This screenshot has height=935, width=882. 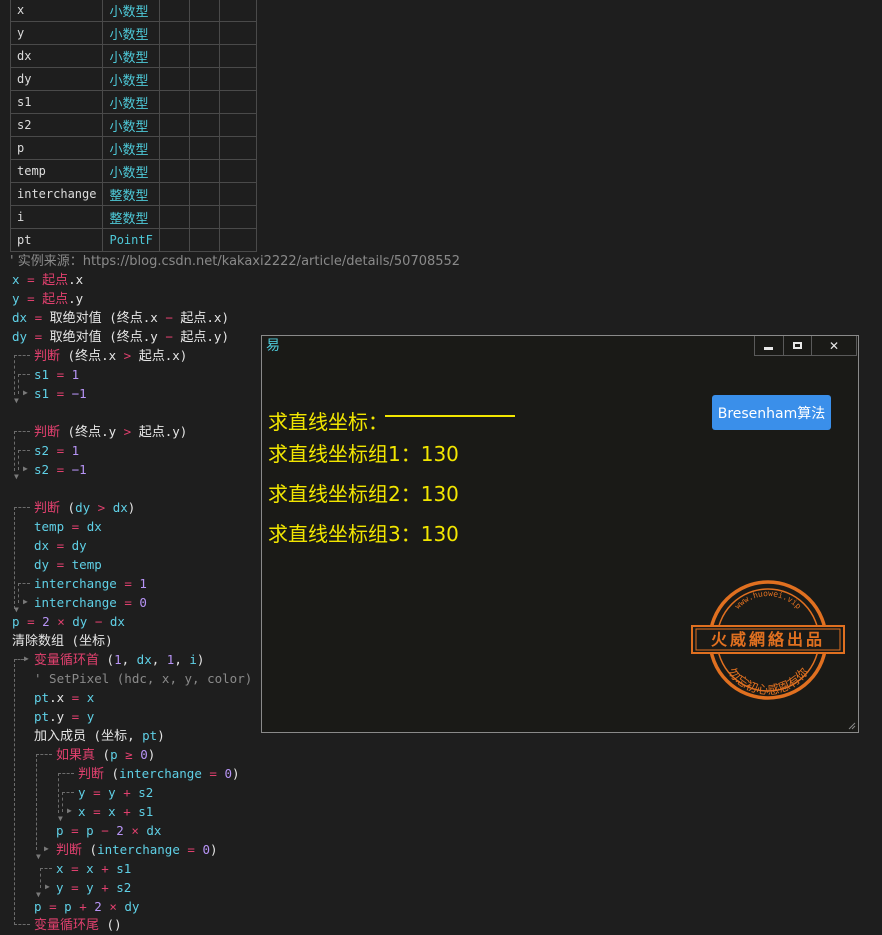 I want to click on code-line-clear-array: 清除数组 (坐标), so click(x=62, y=640).